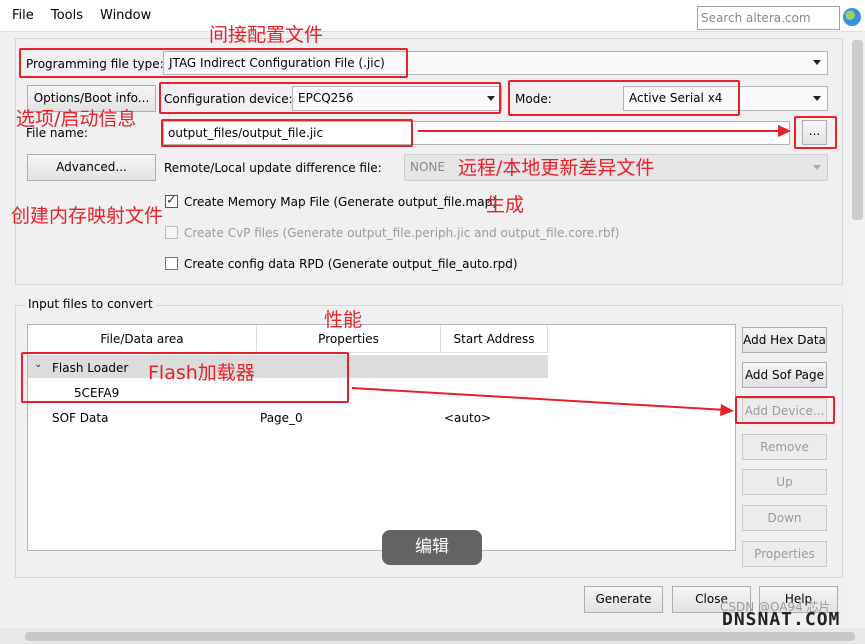 Image resolution: width=865 pixels, height=644 pixels. Describe the element at coordinates (87, 216) in the screenshot. I see `annotation-memory-map: 创建内存映射文件` at that location.